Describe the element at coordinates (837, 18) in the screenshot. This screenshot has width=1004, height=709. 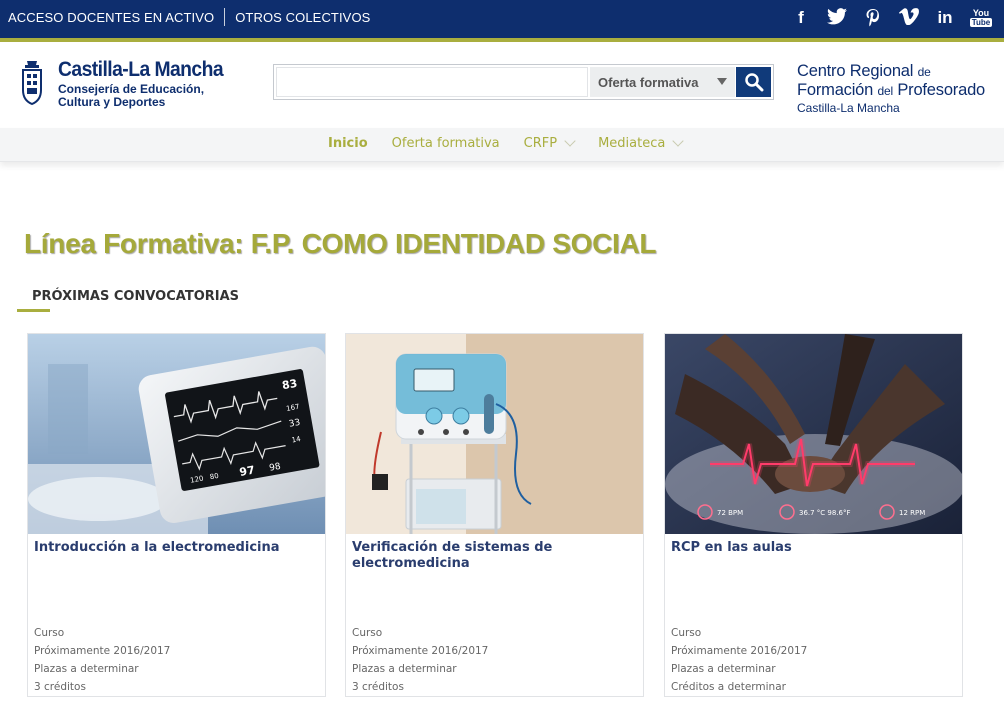
I see `twitter-icon` at that location.